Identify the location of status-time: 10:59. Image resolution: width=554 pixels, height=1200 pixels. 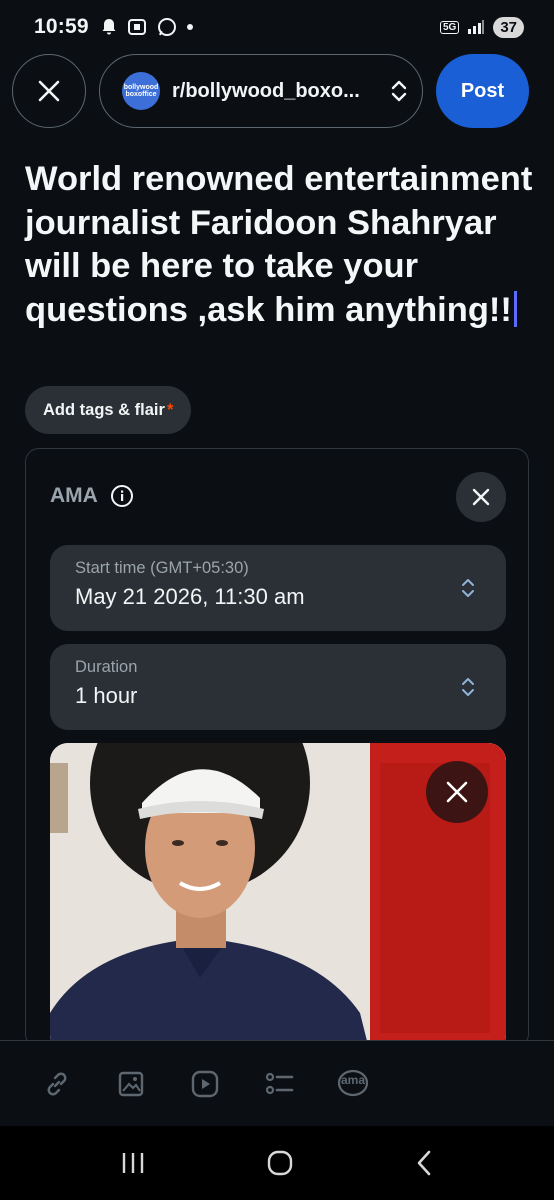
(61, 26).